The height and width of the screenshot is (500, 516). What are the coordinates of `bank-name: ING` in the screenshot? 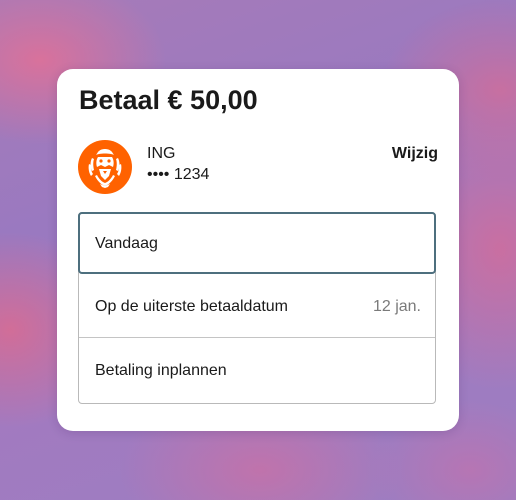 It's located at (161, 153).